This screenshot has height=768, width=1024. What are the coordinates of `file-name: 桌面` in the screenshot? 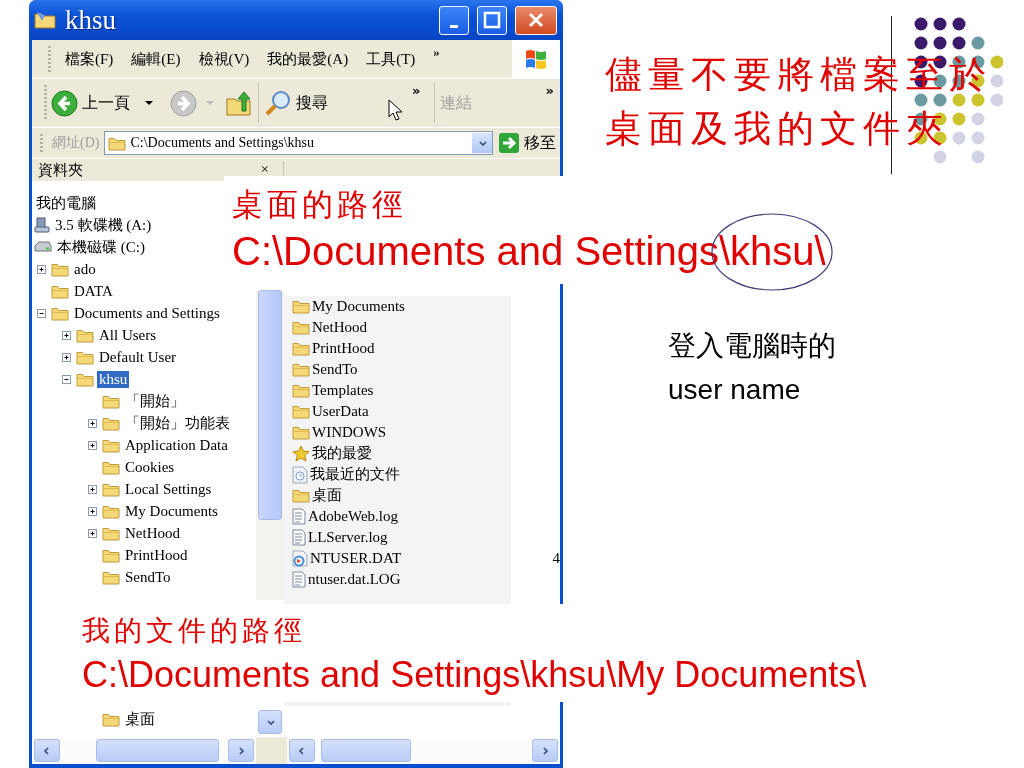 It's located at (327, 495).